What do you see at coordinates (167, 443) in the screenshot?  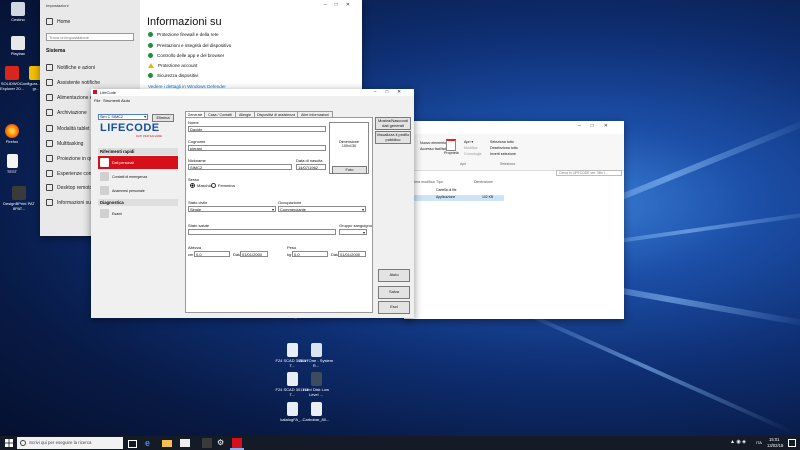 I see `file-explorer-icon` at bounding box center [167, 443].